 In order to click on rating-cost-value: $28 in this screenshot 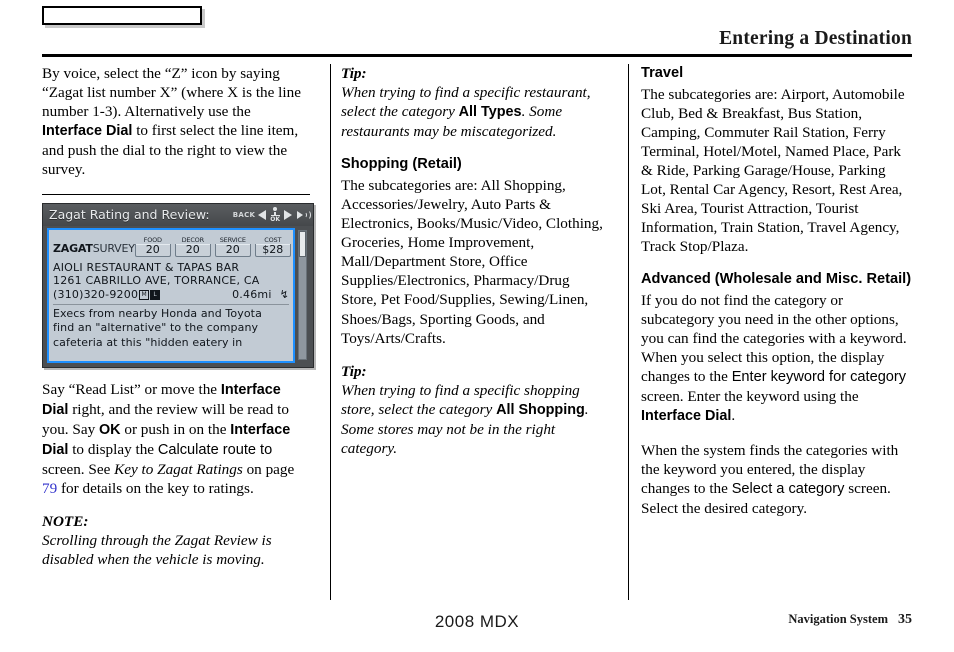, I will do `click(272, 250)`.